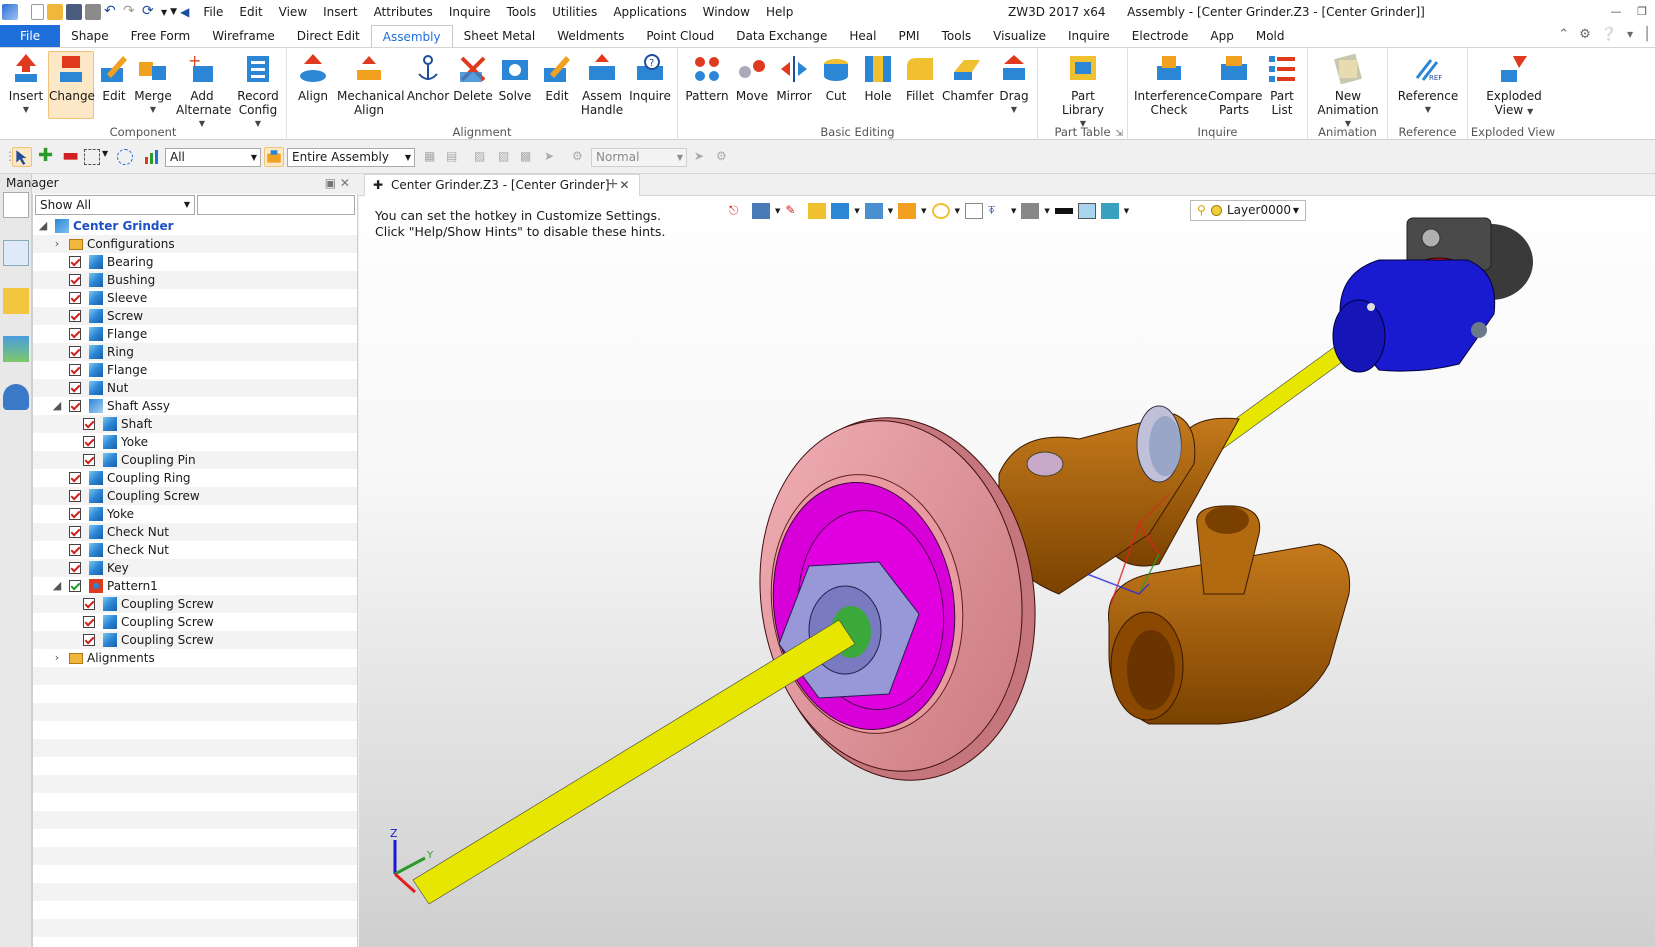 This screenshot has height=947, width=1655. Describe the element at coordinates (203, 91) in the screenshot. I see `add-alternate-button: + Add Alternate ▼` at that location.